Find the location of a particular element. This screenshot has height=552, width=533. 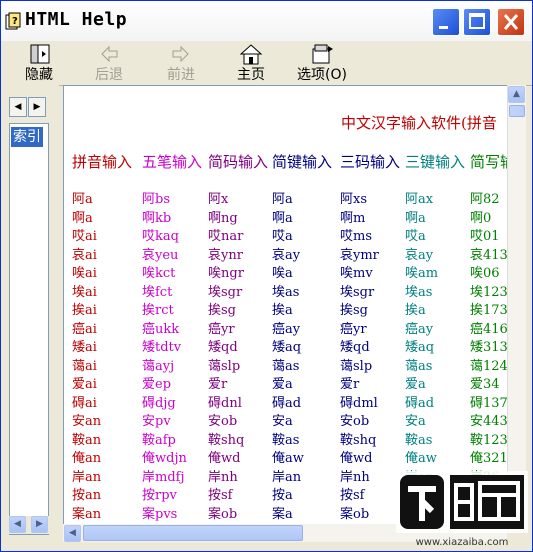

back-button: 后退 is located at coordinates (109, 63).